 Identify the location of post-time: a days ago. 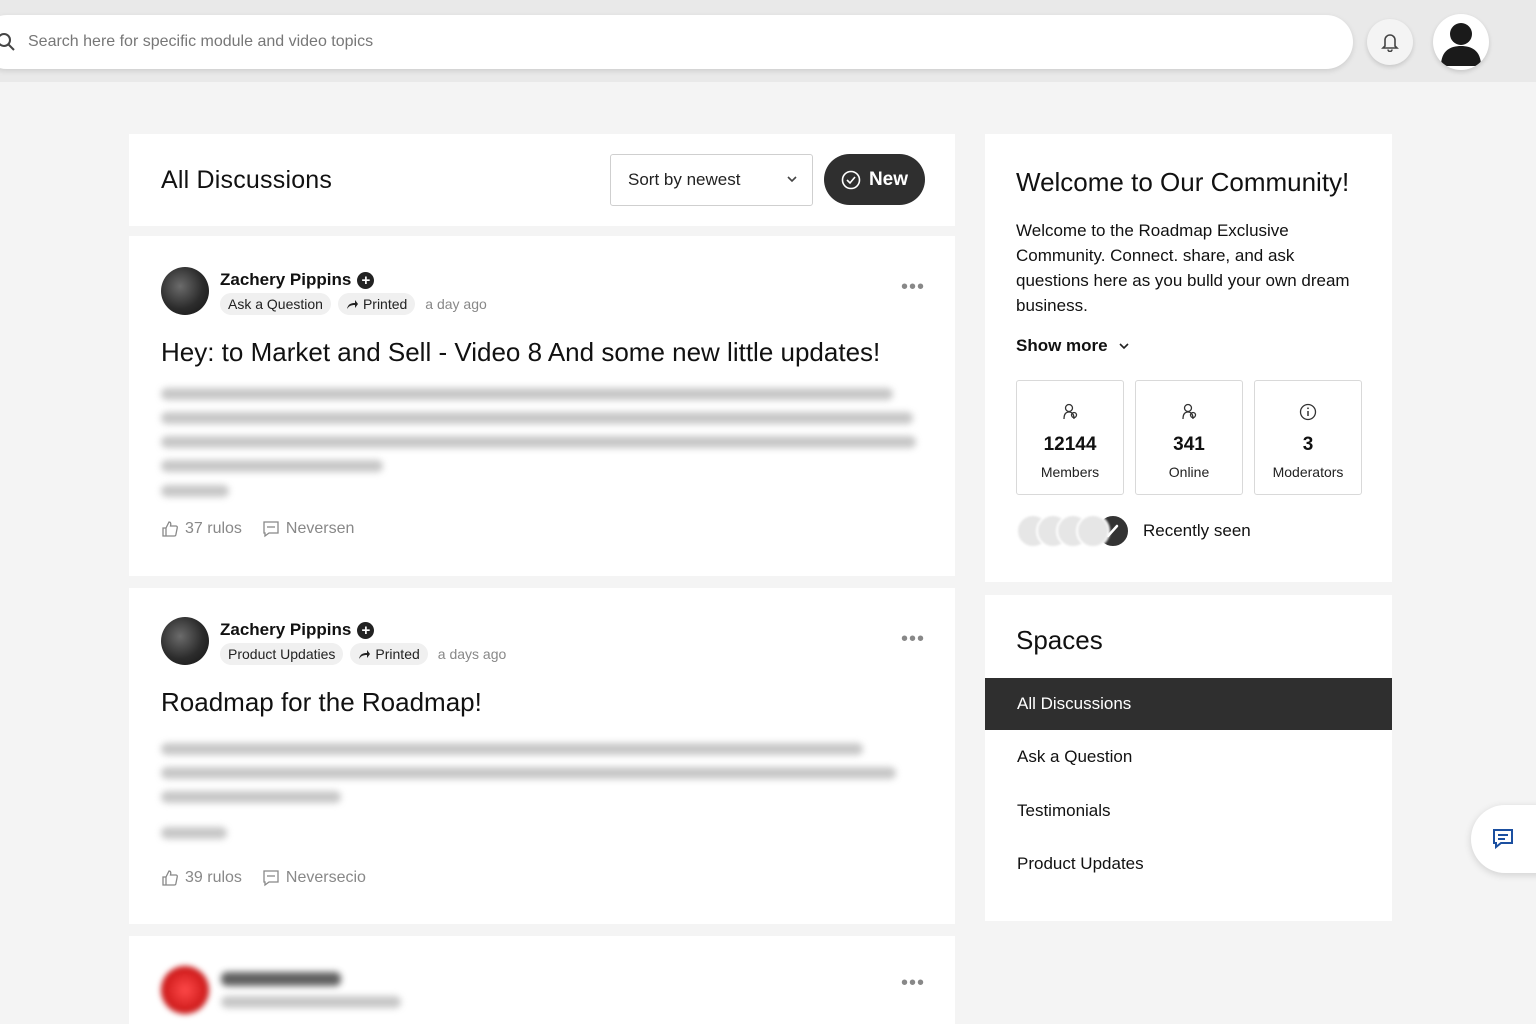
(472, 654).